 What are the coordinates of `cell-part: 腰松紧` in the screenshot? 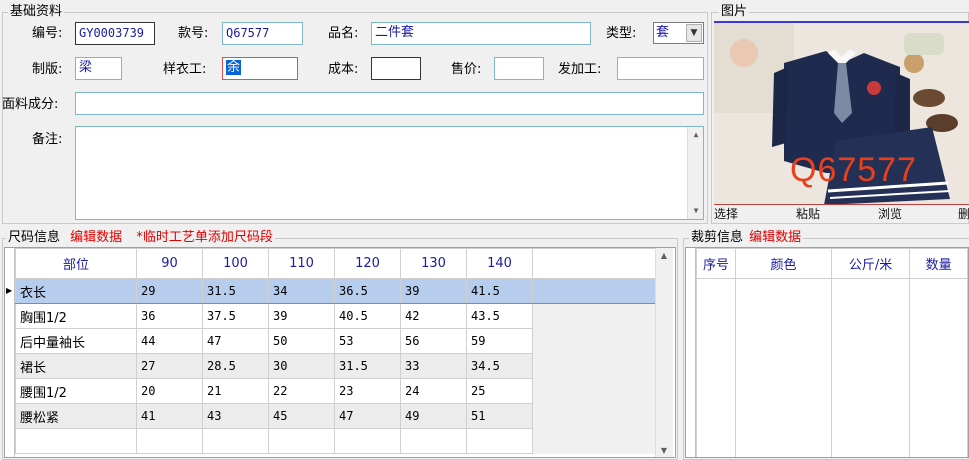 It's located at (76, 416).